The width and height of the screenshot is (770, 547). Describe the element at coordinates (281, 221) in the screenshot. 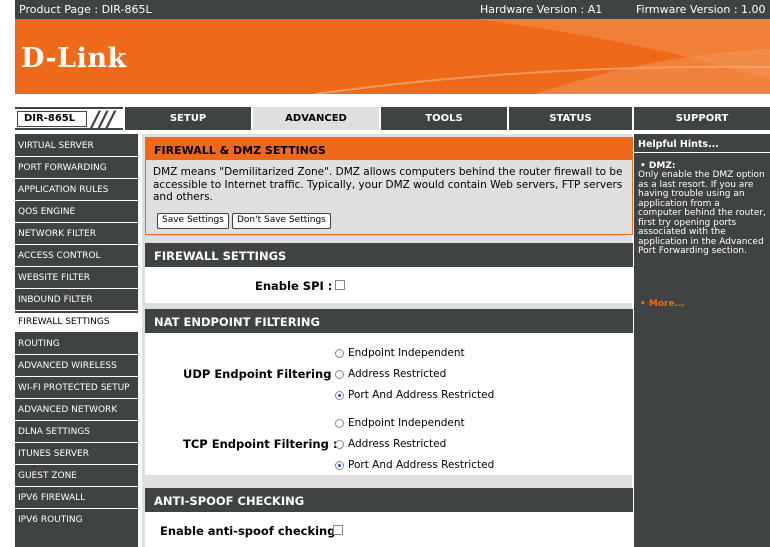

I see `dont-save-settings-button: Don't Save Settings` at that location.